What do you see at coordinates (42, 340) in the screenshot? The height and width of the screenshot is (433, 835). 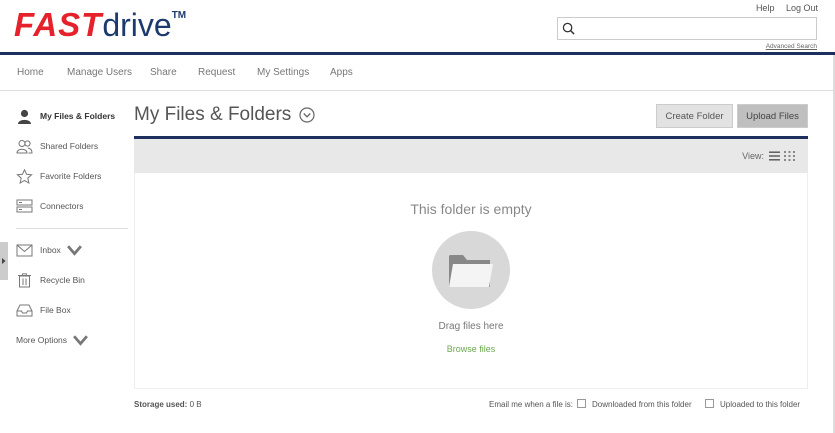 I see `more-options-label: More Options` at bounding box center [42, 340].